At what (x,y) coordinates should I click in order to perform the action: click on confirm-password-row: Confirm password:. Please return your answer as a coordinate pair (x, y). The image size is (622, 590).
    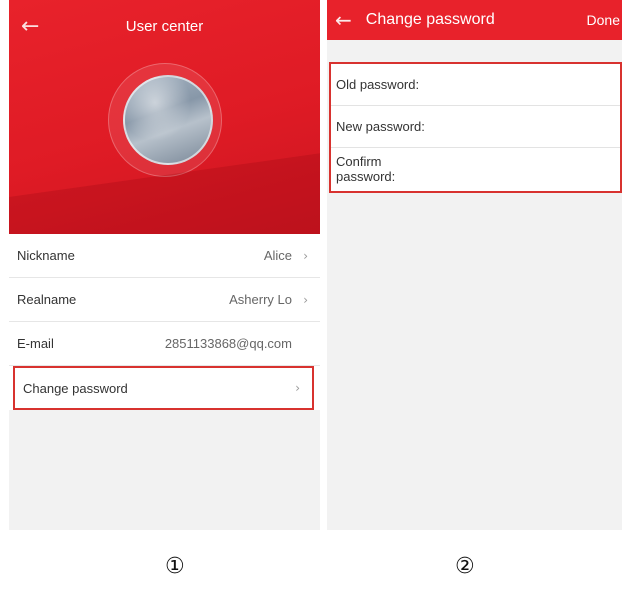
    Looking at the image, I should click on (475, 169).